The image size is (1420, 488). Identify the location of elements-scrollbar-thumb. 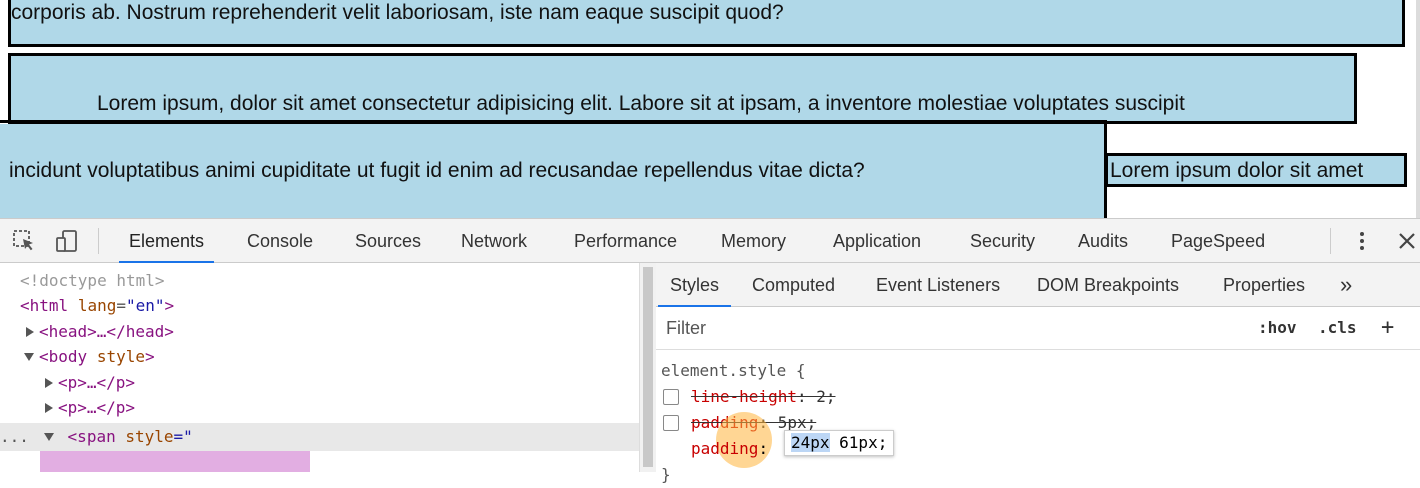
(648, 367).